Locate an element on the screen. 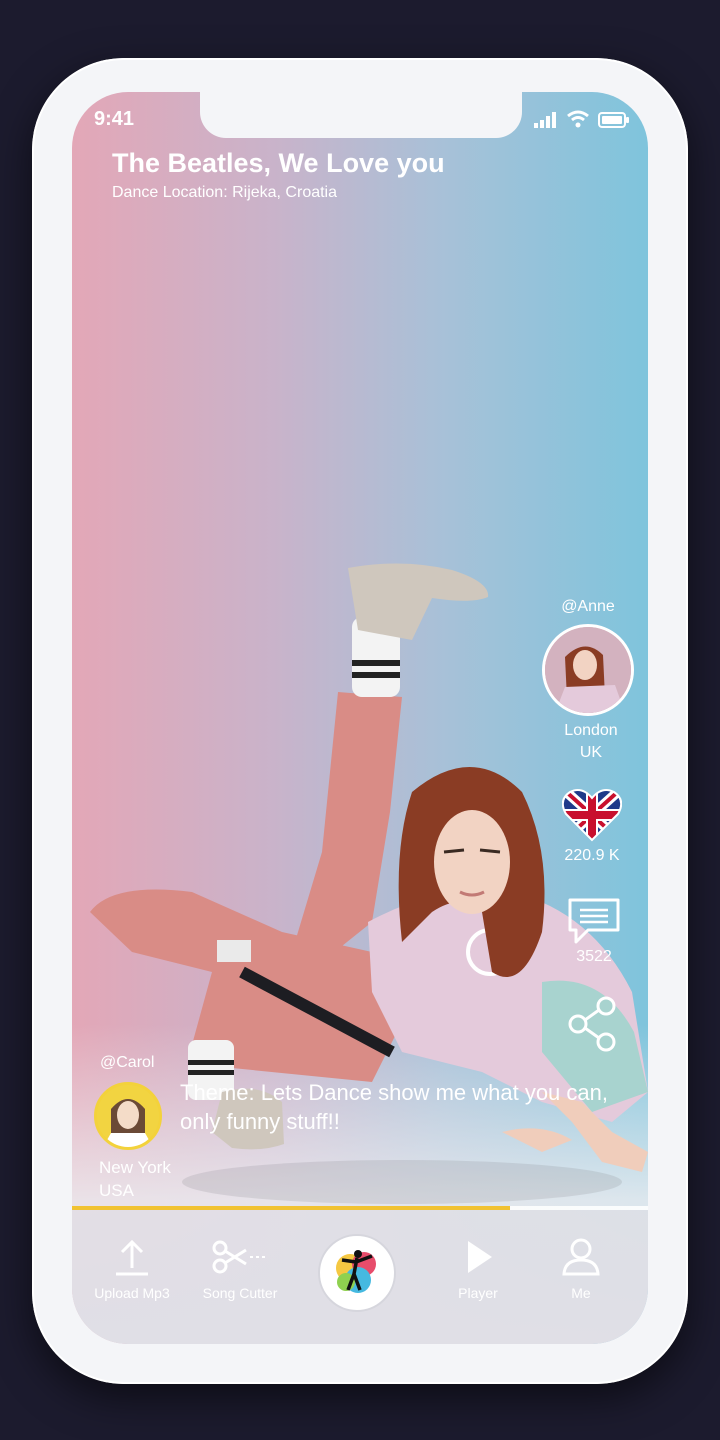  like-count: 220.9 K is located at coordinates (592, 855).